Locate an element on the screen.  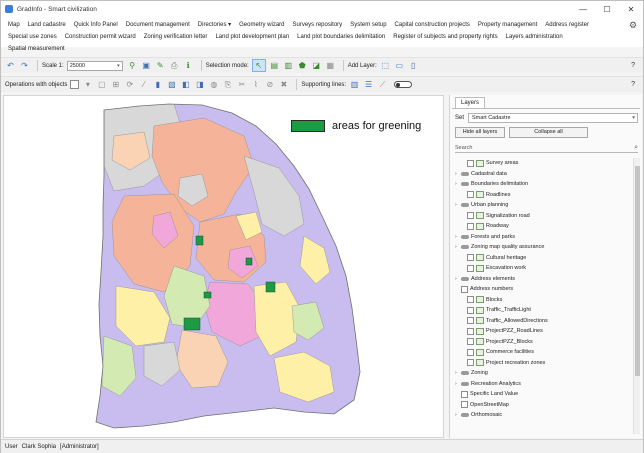
pencil-icon: ✎ is located at coordinates (160, 65).